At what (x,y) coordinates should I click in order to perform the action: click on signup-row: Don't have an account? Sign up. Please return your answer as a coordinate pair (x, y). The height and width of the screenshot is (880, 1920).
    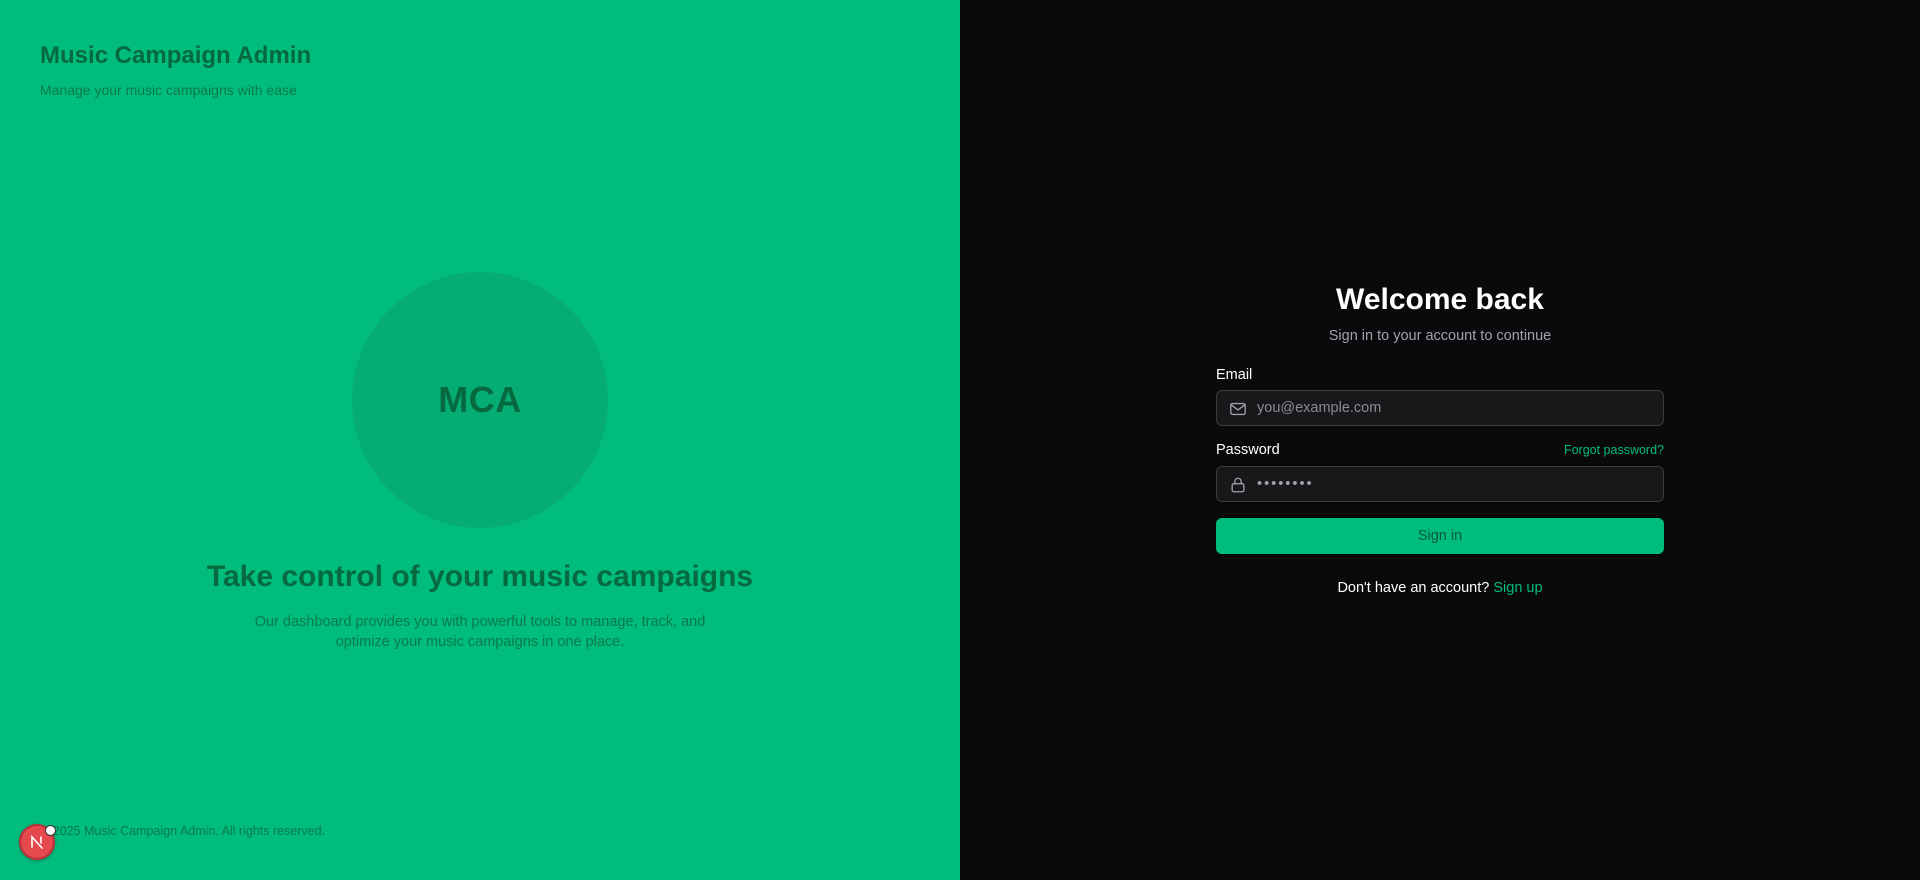
    Looking at the image, I should click on (1440, 588).